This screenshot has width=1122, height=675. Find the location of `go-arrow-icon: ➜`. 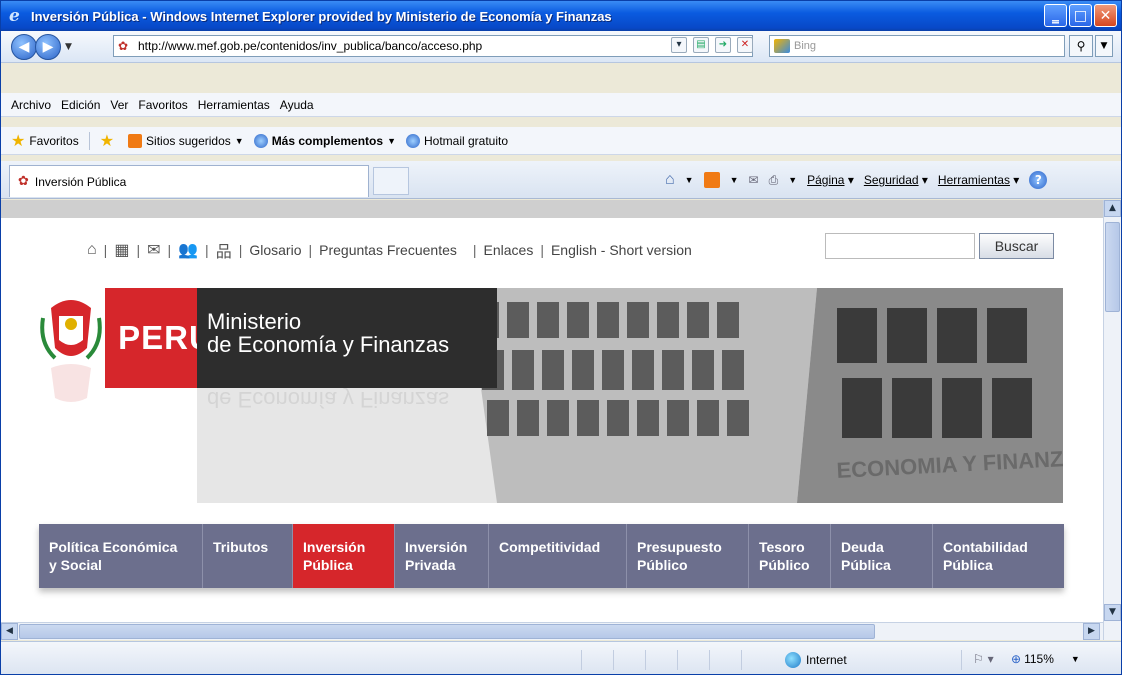

go-arrow-icon: ➜ is located at coordinates (723, 45).